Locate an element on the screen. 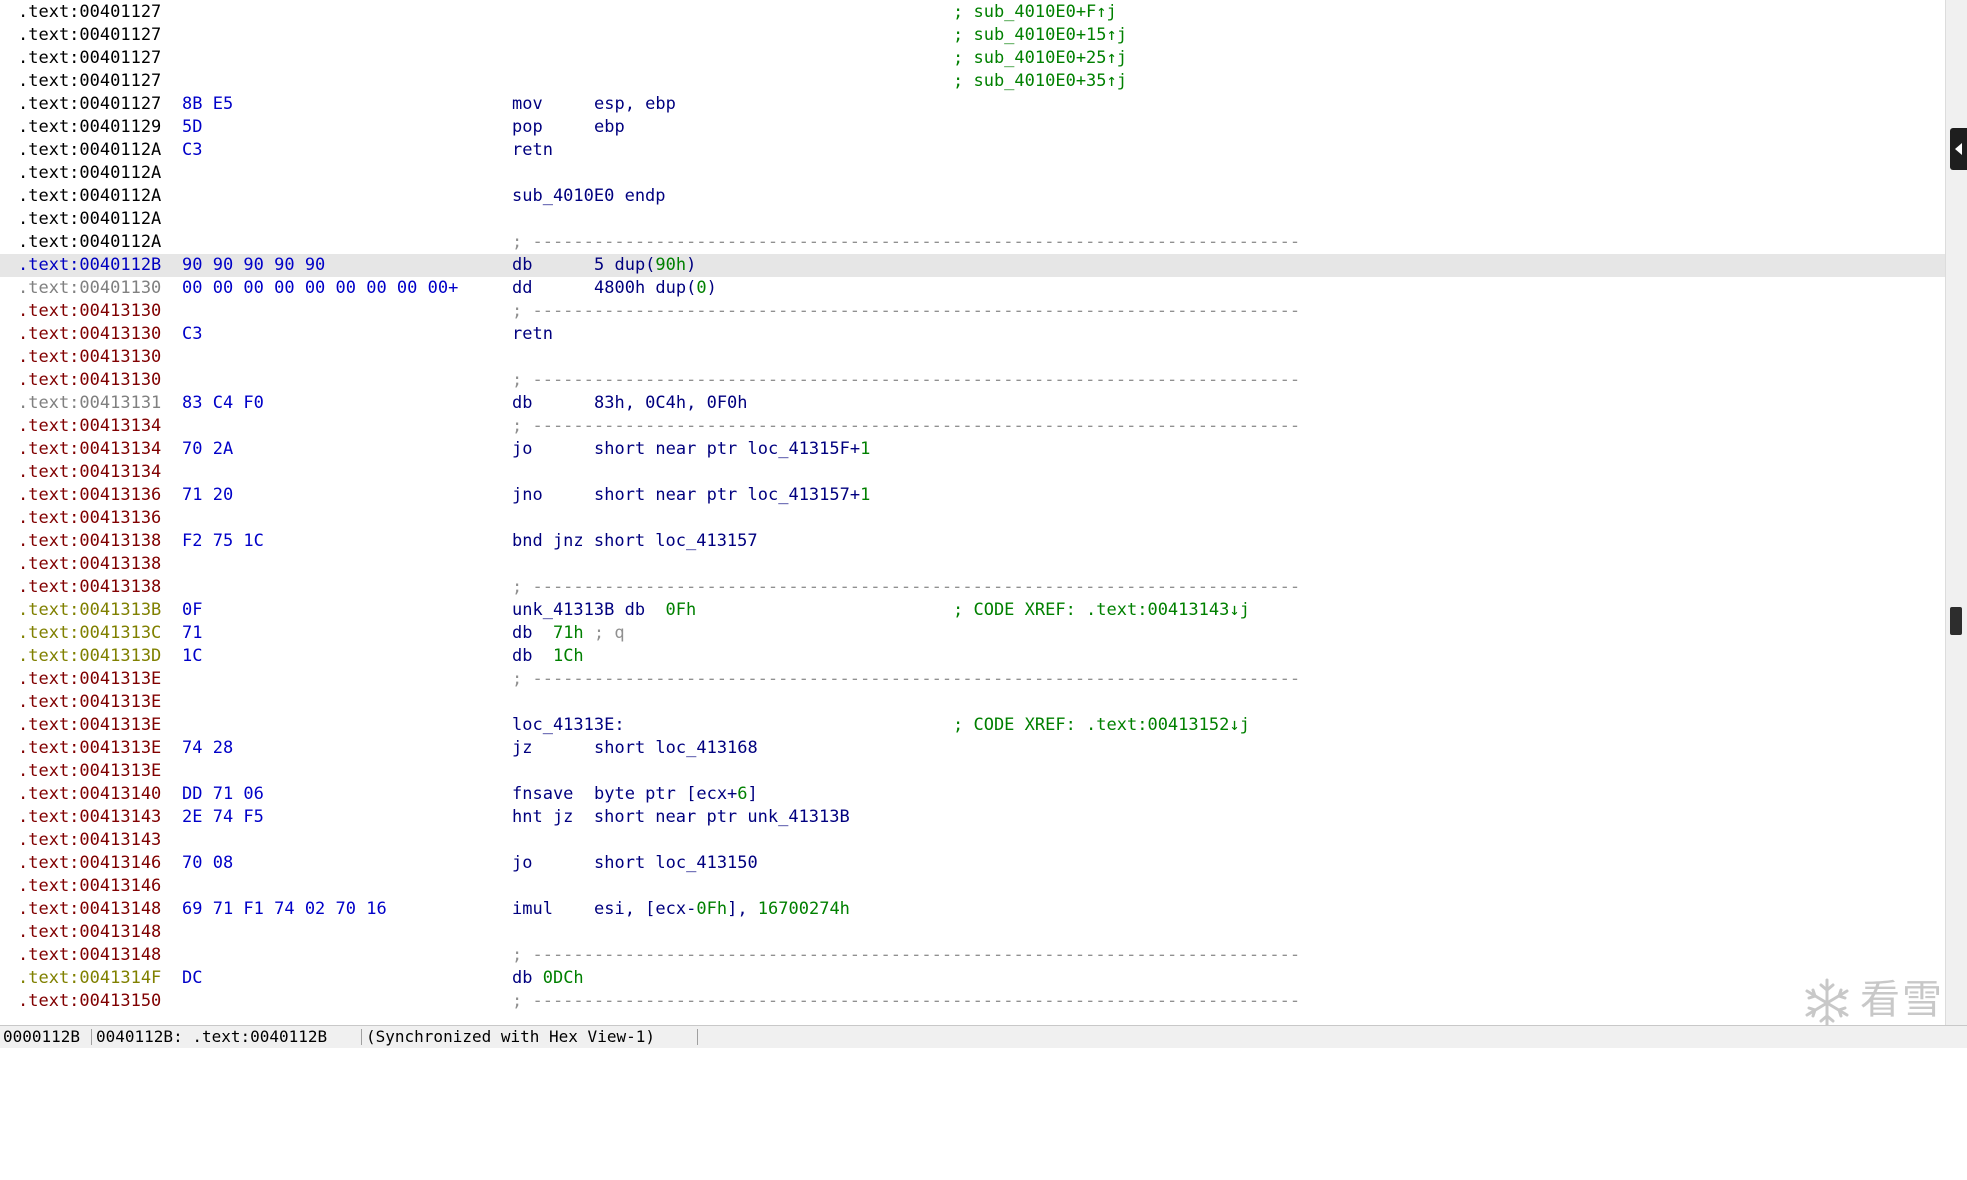  mnemonic: imul is located at coordinates (532, 909).